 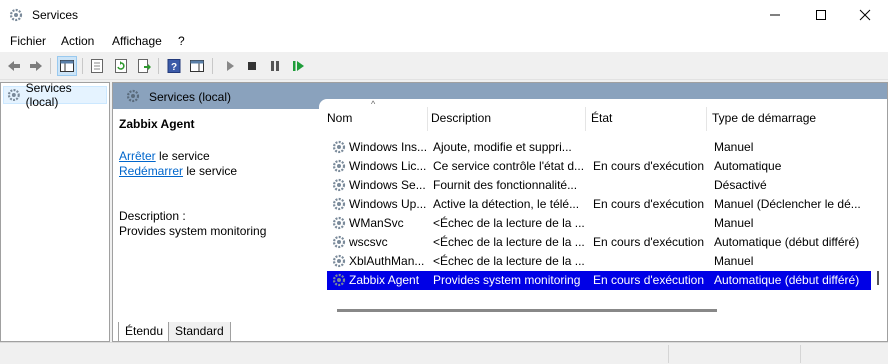 I want to click on forward-button, so click(x=36, y=66).